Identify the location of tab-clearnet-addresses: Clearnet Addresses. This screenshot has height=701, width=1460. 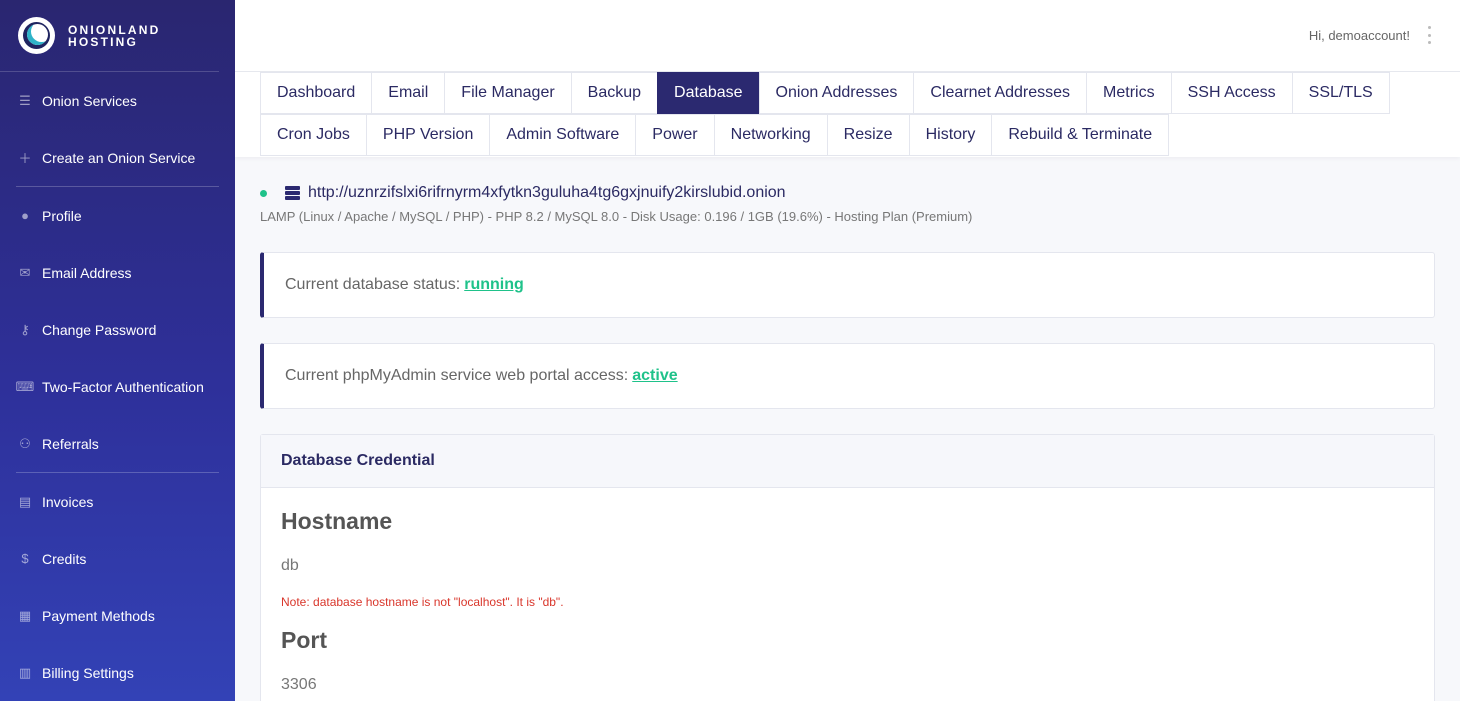
(1000, 93).